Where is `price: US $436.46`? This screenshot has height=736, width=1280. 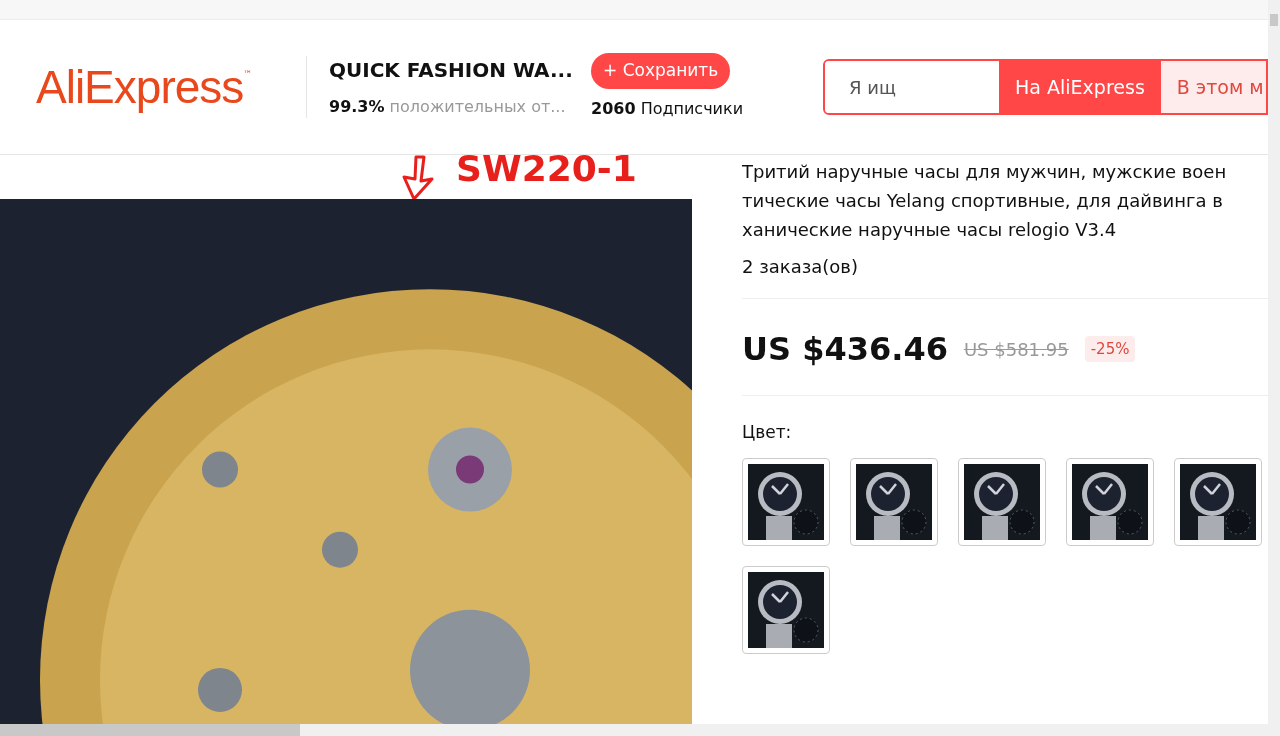 price: US $436.46 is located at coordinates (845, 349).